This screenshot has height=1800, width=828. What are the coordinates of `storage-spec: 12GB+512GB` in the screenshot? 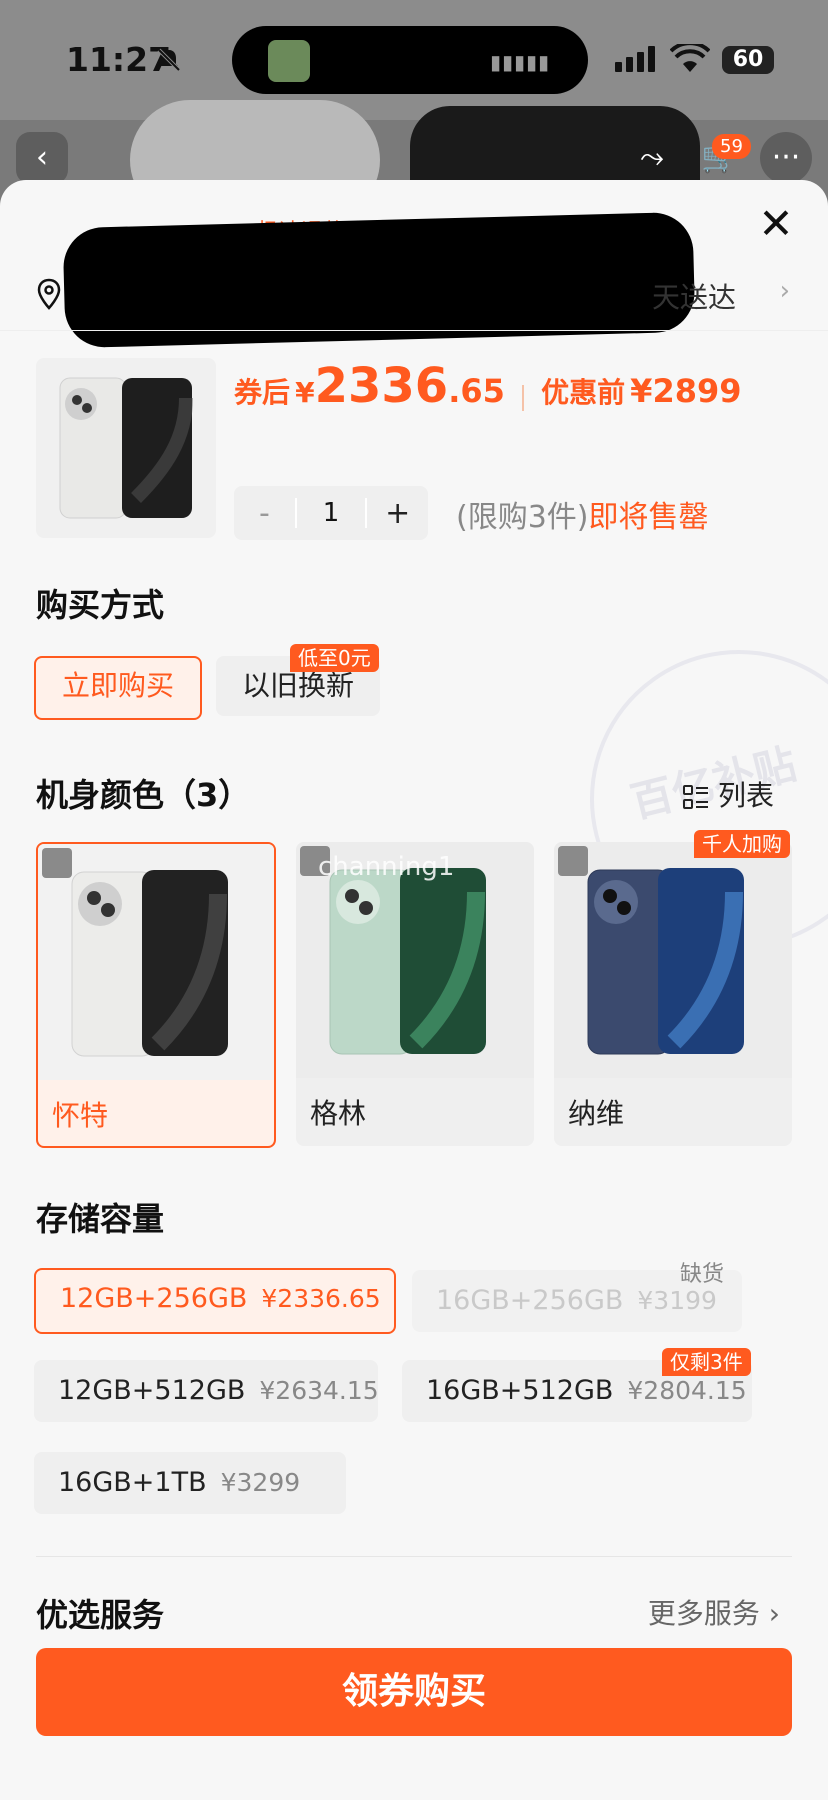 It's located at (152, 1390).